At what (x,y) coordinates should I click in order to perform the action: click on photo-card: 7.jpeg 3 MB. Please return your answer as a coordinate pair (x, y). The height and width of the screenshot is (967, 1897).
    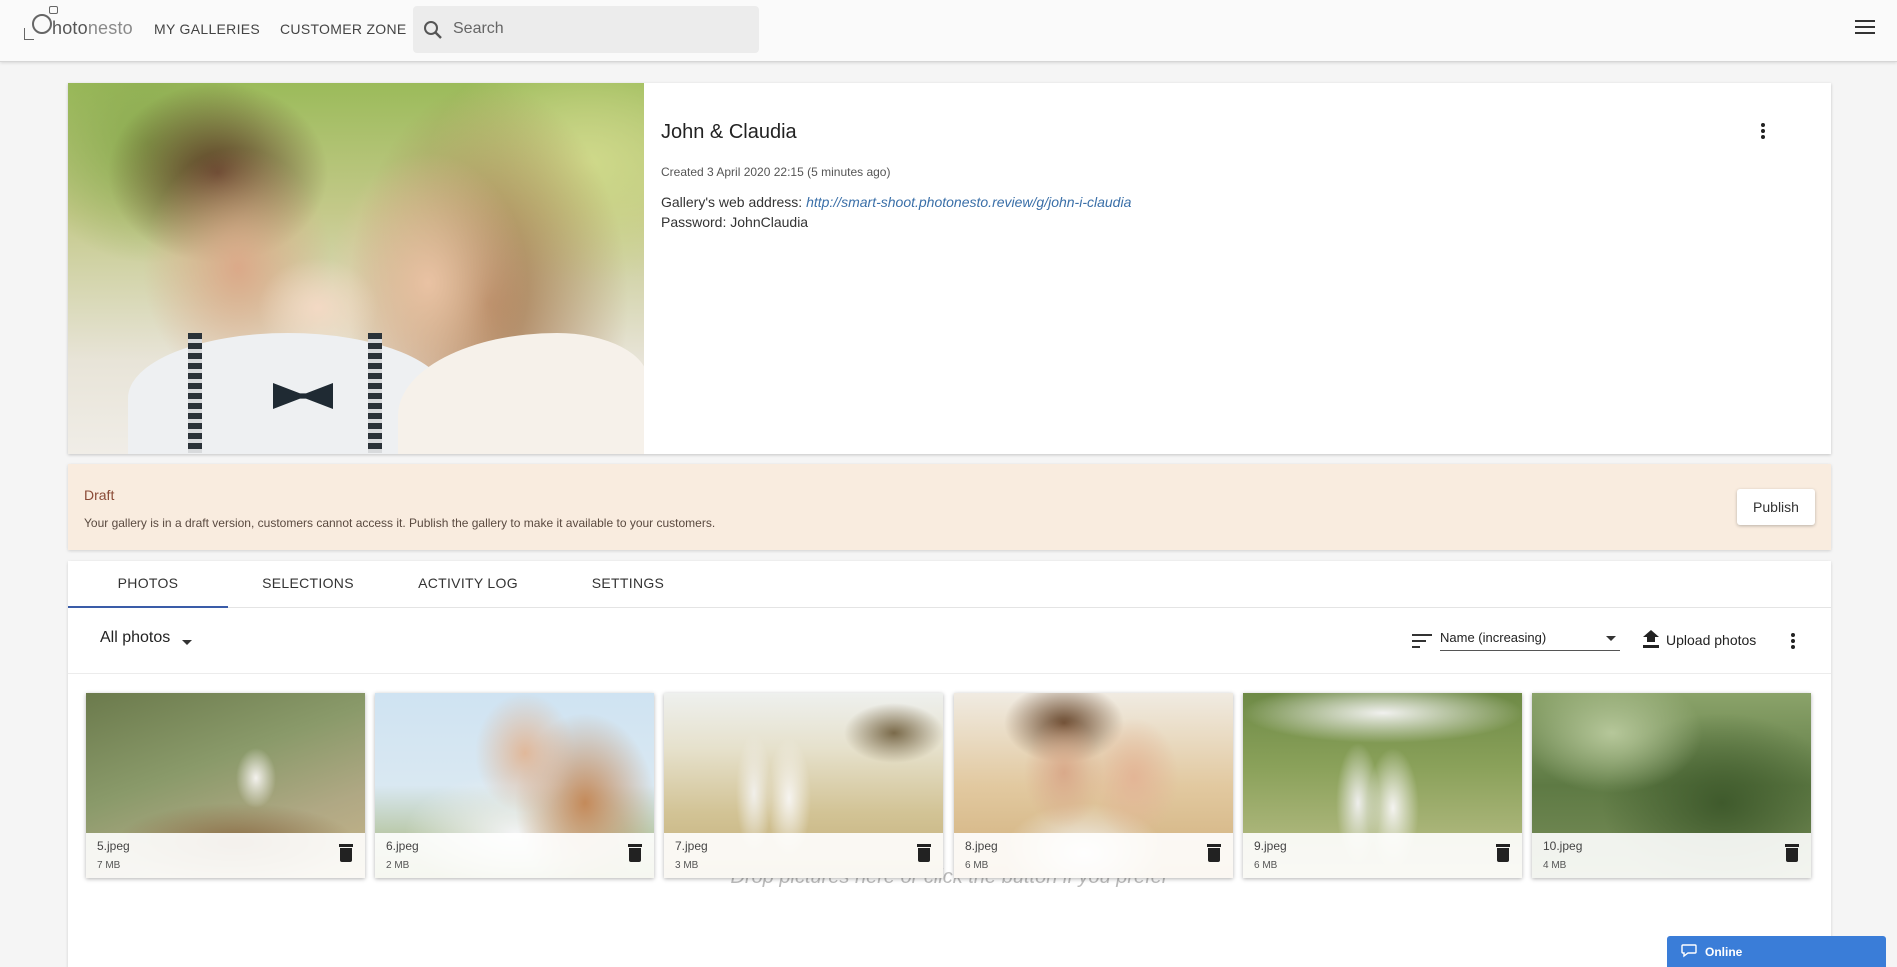
    Looking at the image, I should click on (803, 785).